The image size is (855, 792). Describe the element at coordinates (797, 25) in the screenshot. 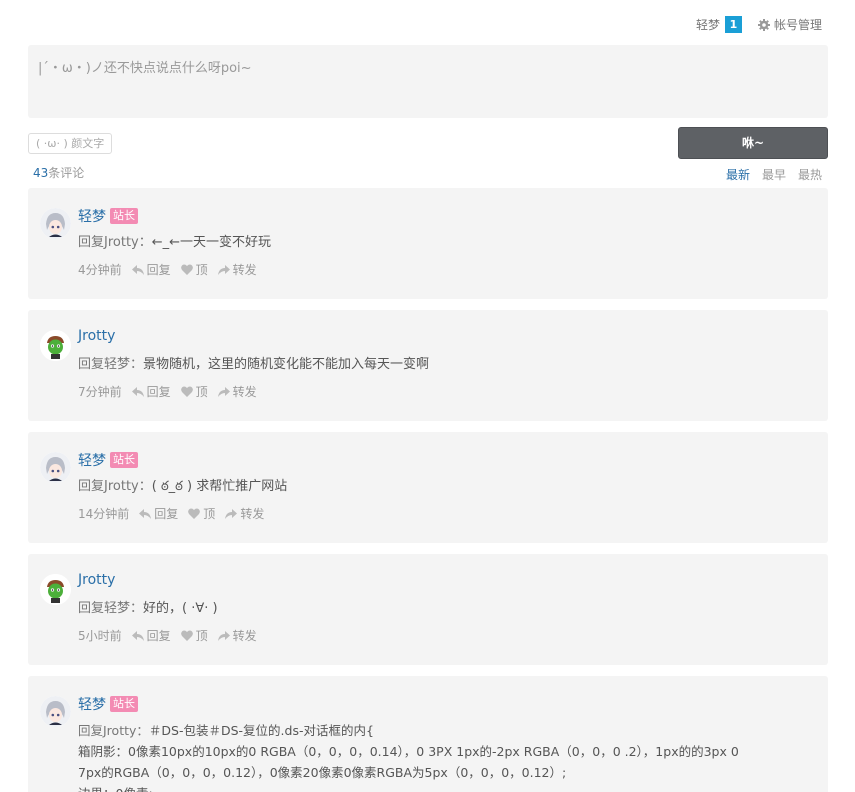

I see `account-manage-label: 帐号管理` at that location.